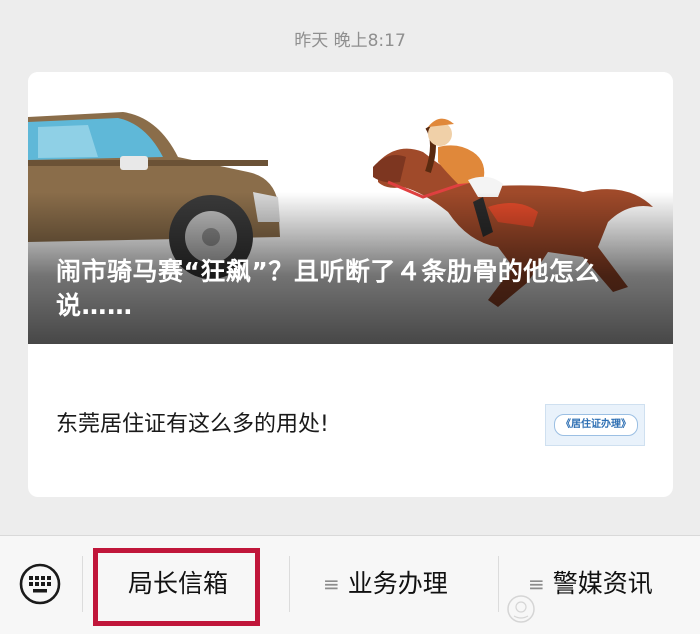 This screenshot has width=700, height=634. I want to click on sub-article-title: 东莞居住证有这么多的用处!, so click(192, 424).